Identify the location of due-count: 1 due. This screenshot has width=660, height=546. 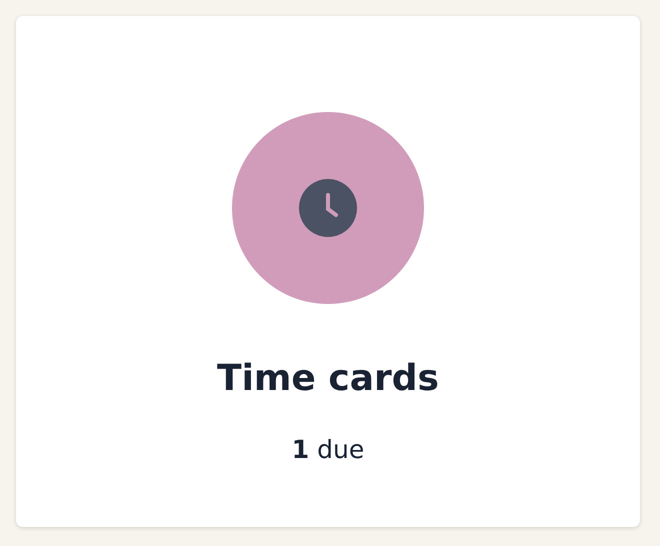
(328, 450).